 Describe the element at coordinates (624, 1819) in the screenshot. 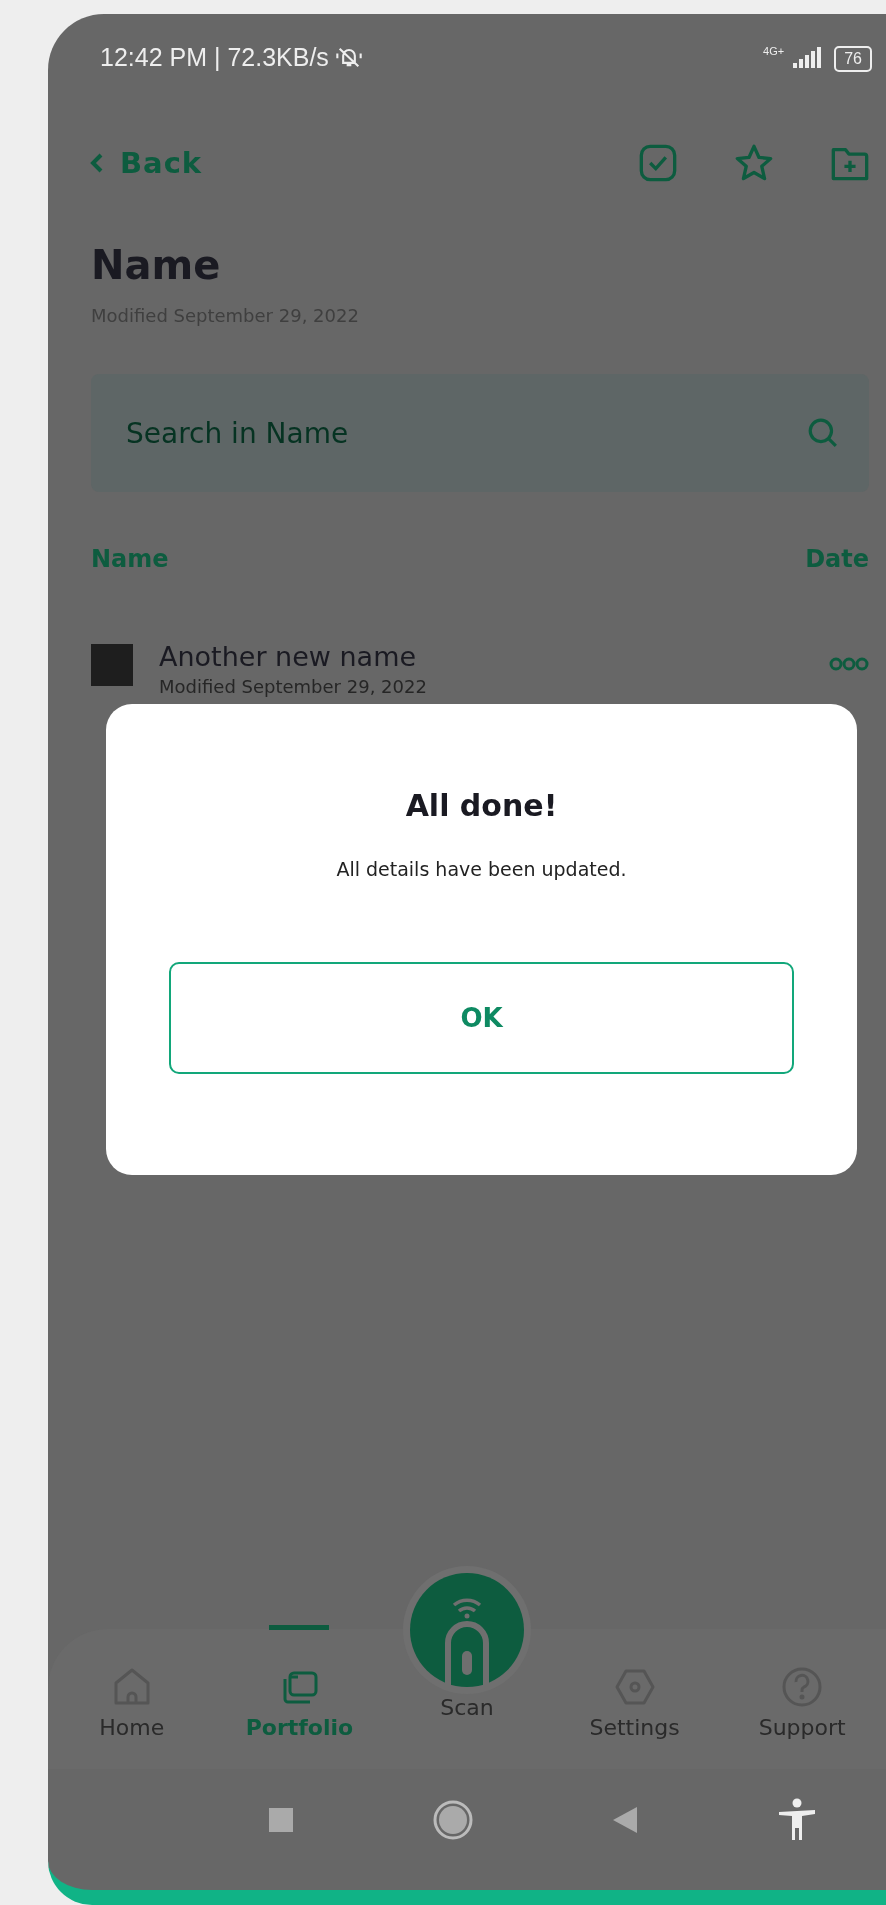

I see `back-triangle-icon` at that location.